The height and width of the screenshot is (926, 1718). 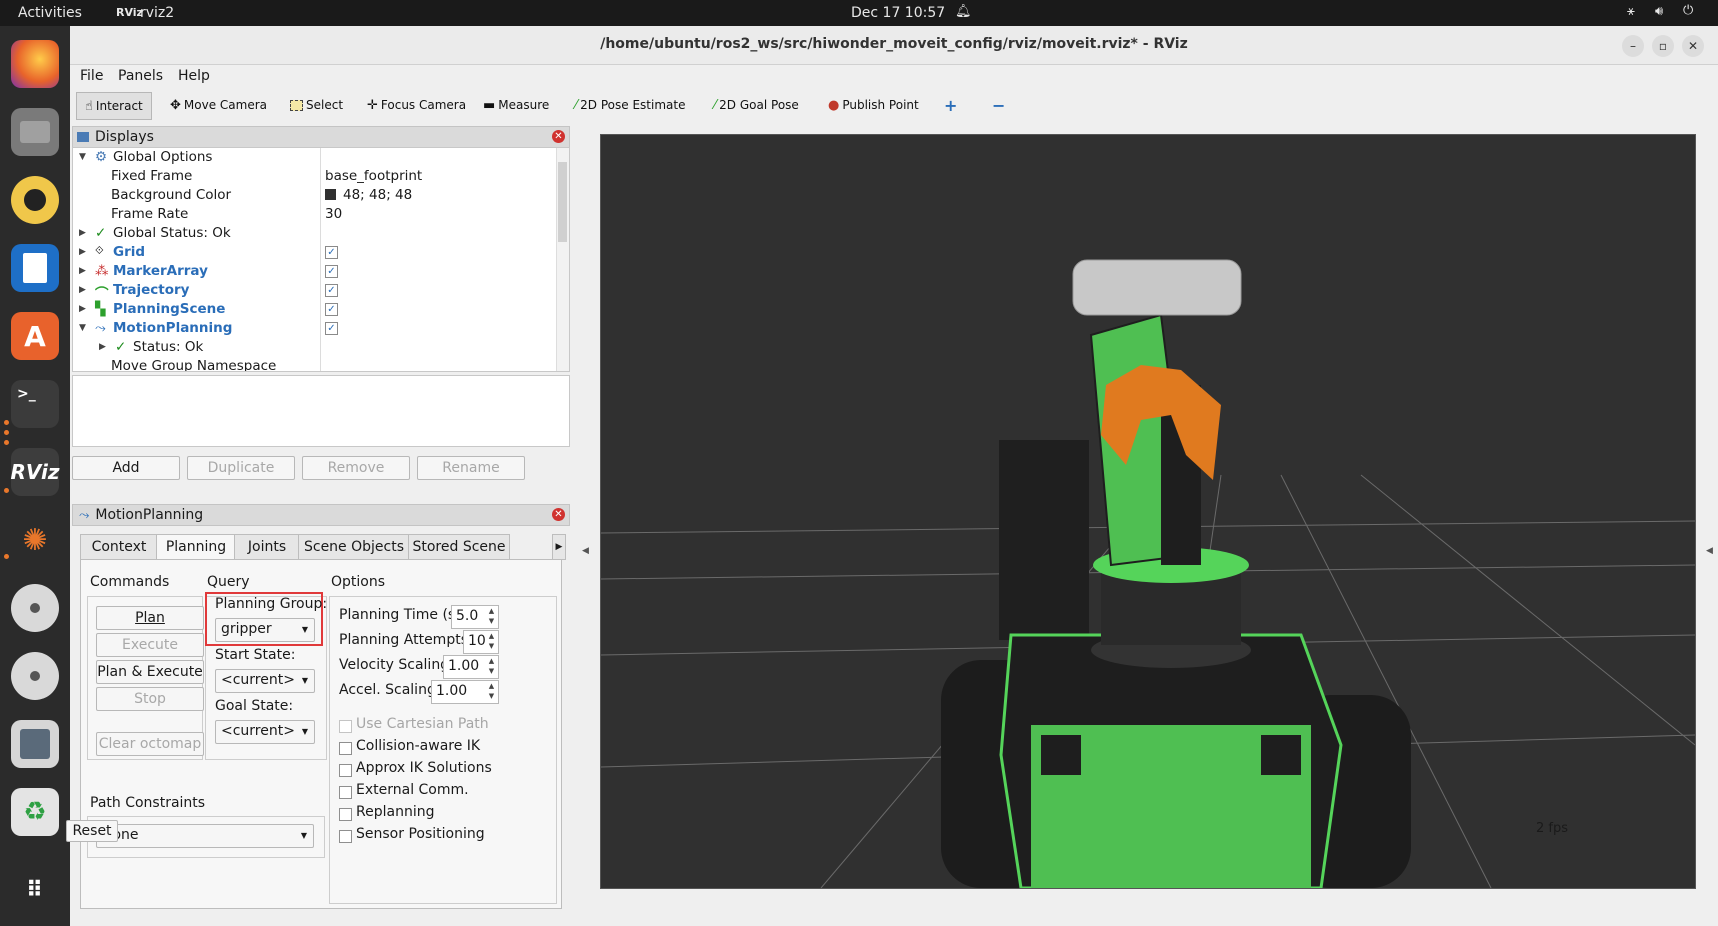 What do you see at coordinates (35, 132) in the screenshot?
I see `files-icon` at bounding box center [35, 132].